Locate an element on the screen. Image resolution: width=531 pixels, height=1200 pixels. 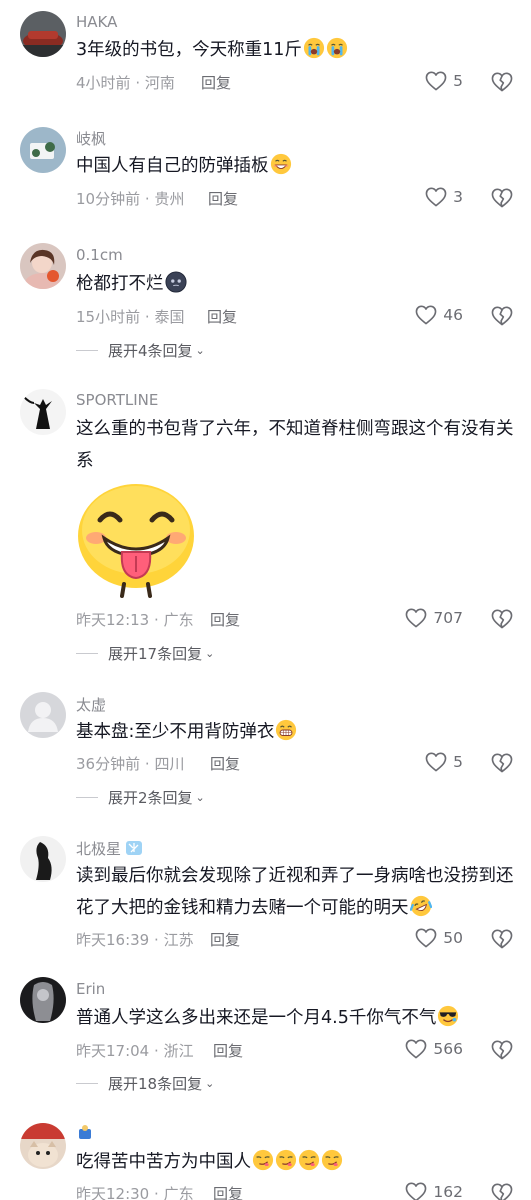
comment-username is located at coordinates (85, 1133).